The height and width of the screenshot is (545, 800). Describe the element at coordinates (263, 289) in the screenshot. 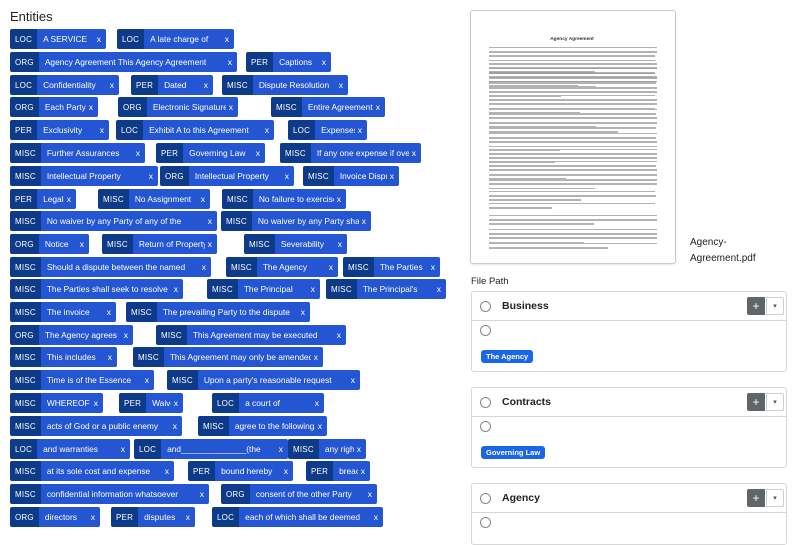

I see `entity-chip: MISC The Principal x` at that location.